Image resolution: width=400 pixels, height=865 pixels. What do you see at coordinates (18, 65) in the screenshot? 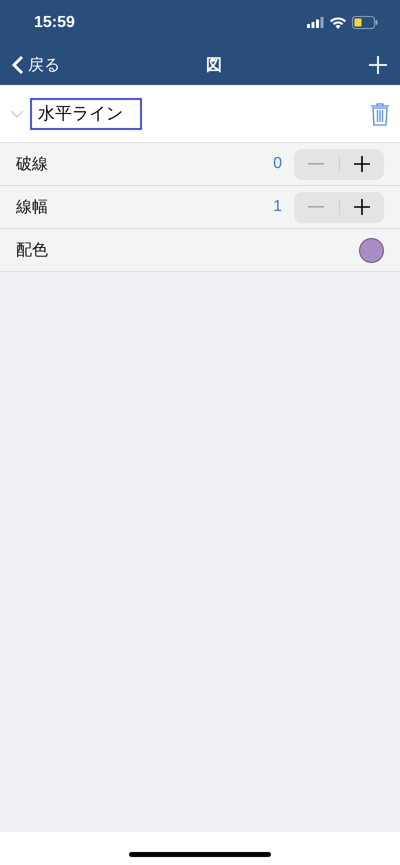
I see `chevron-left-icon` at bounding box center [18, 65].